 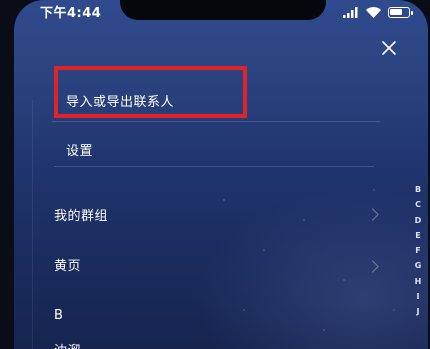 What do you see at coordinates (223, 10) in the screenshot?
I see `display-notch` at bounding box center [223, 10].